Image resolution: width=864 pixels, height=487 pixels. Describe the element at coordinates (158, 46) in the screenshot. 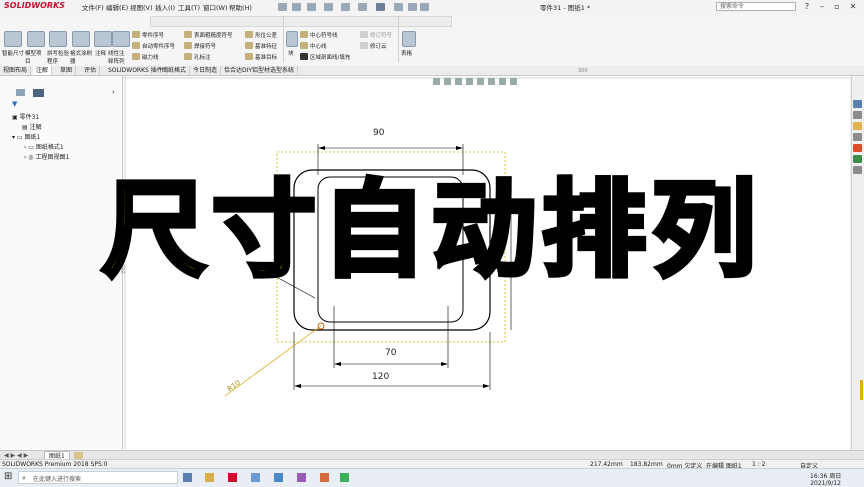

I see `auto-balloon-button: 自动零件序号` at that location.